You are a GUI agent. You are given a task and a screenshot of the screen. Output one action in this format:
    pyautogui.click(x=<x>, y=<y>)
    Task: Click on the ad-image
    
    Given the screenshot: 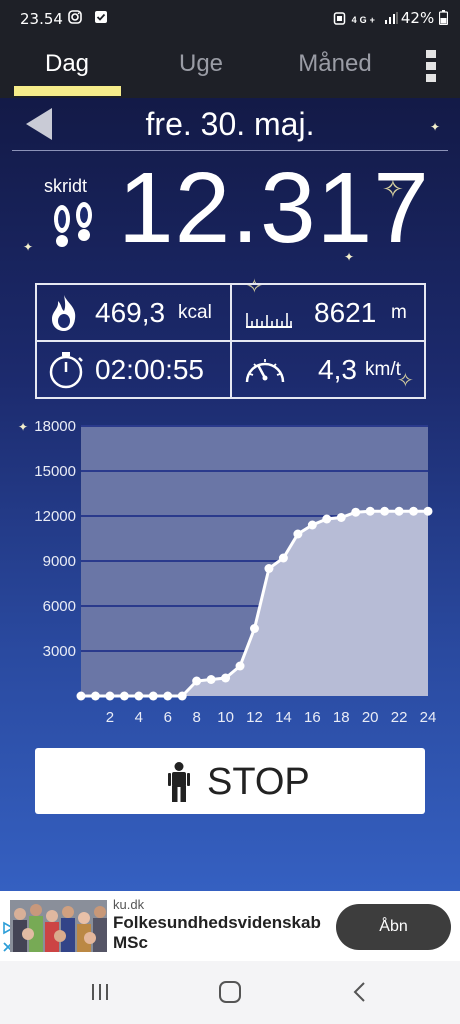 What is the action you would take?
    pyautogui.click(x=58, y=926)
    